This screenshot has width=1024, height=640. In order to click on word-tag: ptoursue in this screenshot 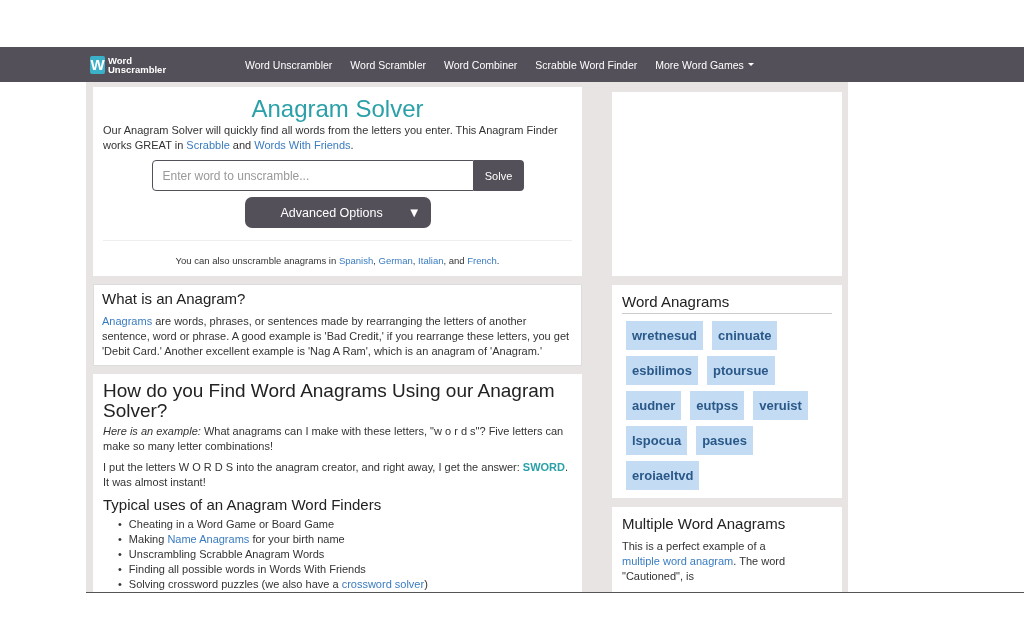, I will do `click(740, 370)`.